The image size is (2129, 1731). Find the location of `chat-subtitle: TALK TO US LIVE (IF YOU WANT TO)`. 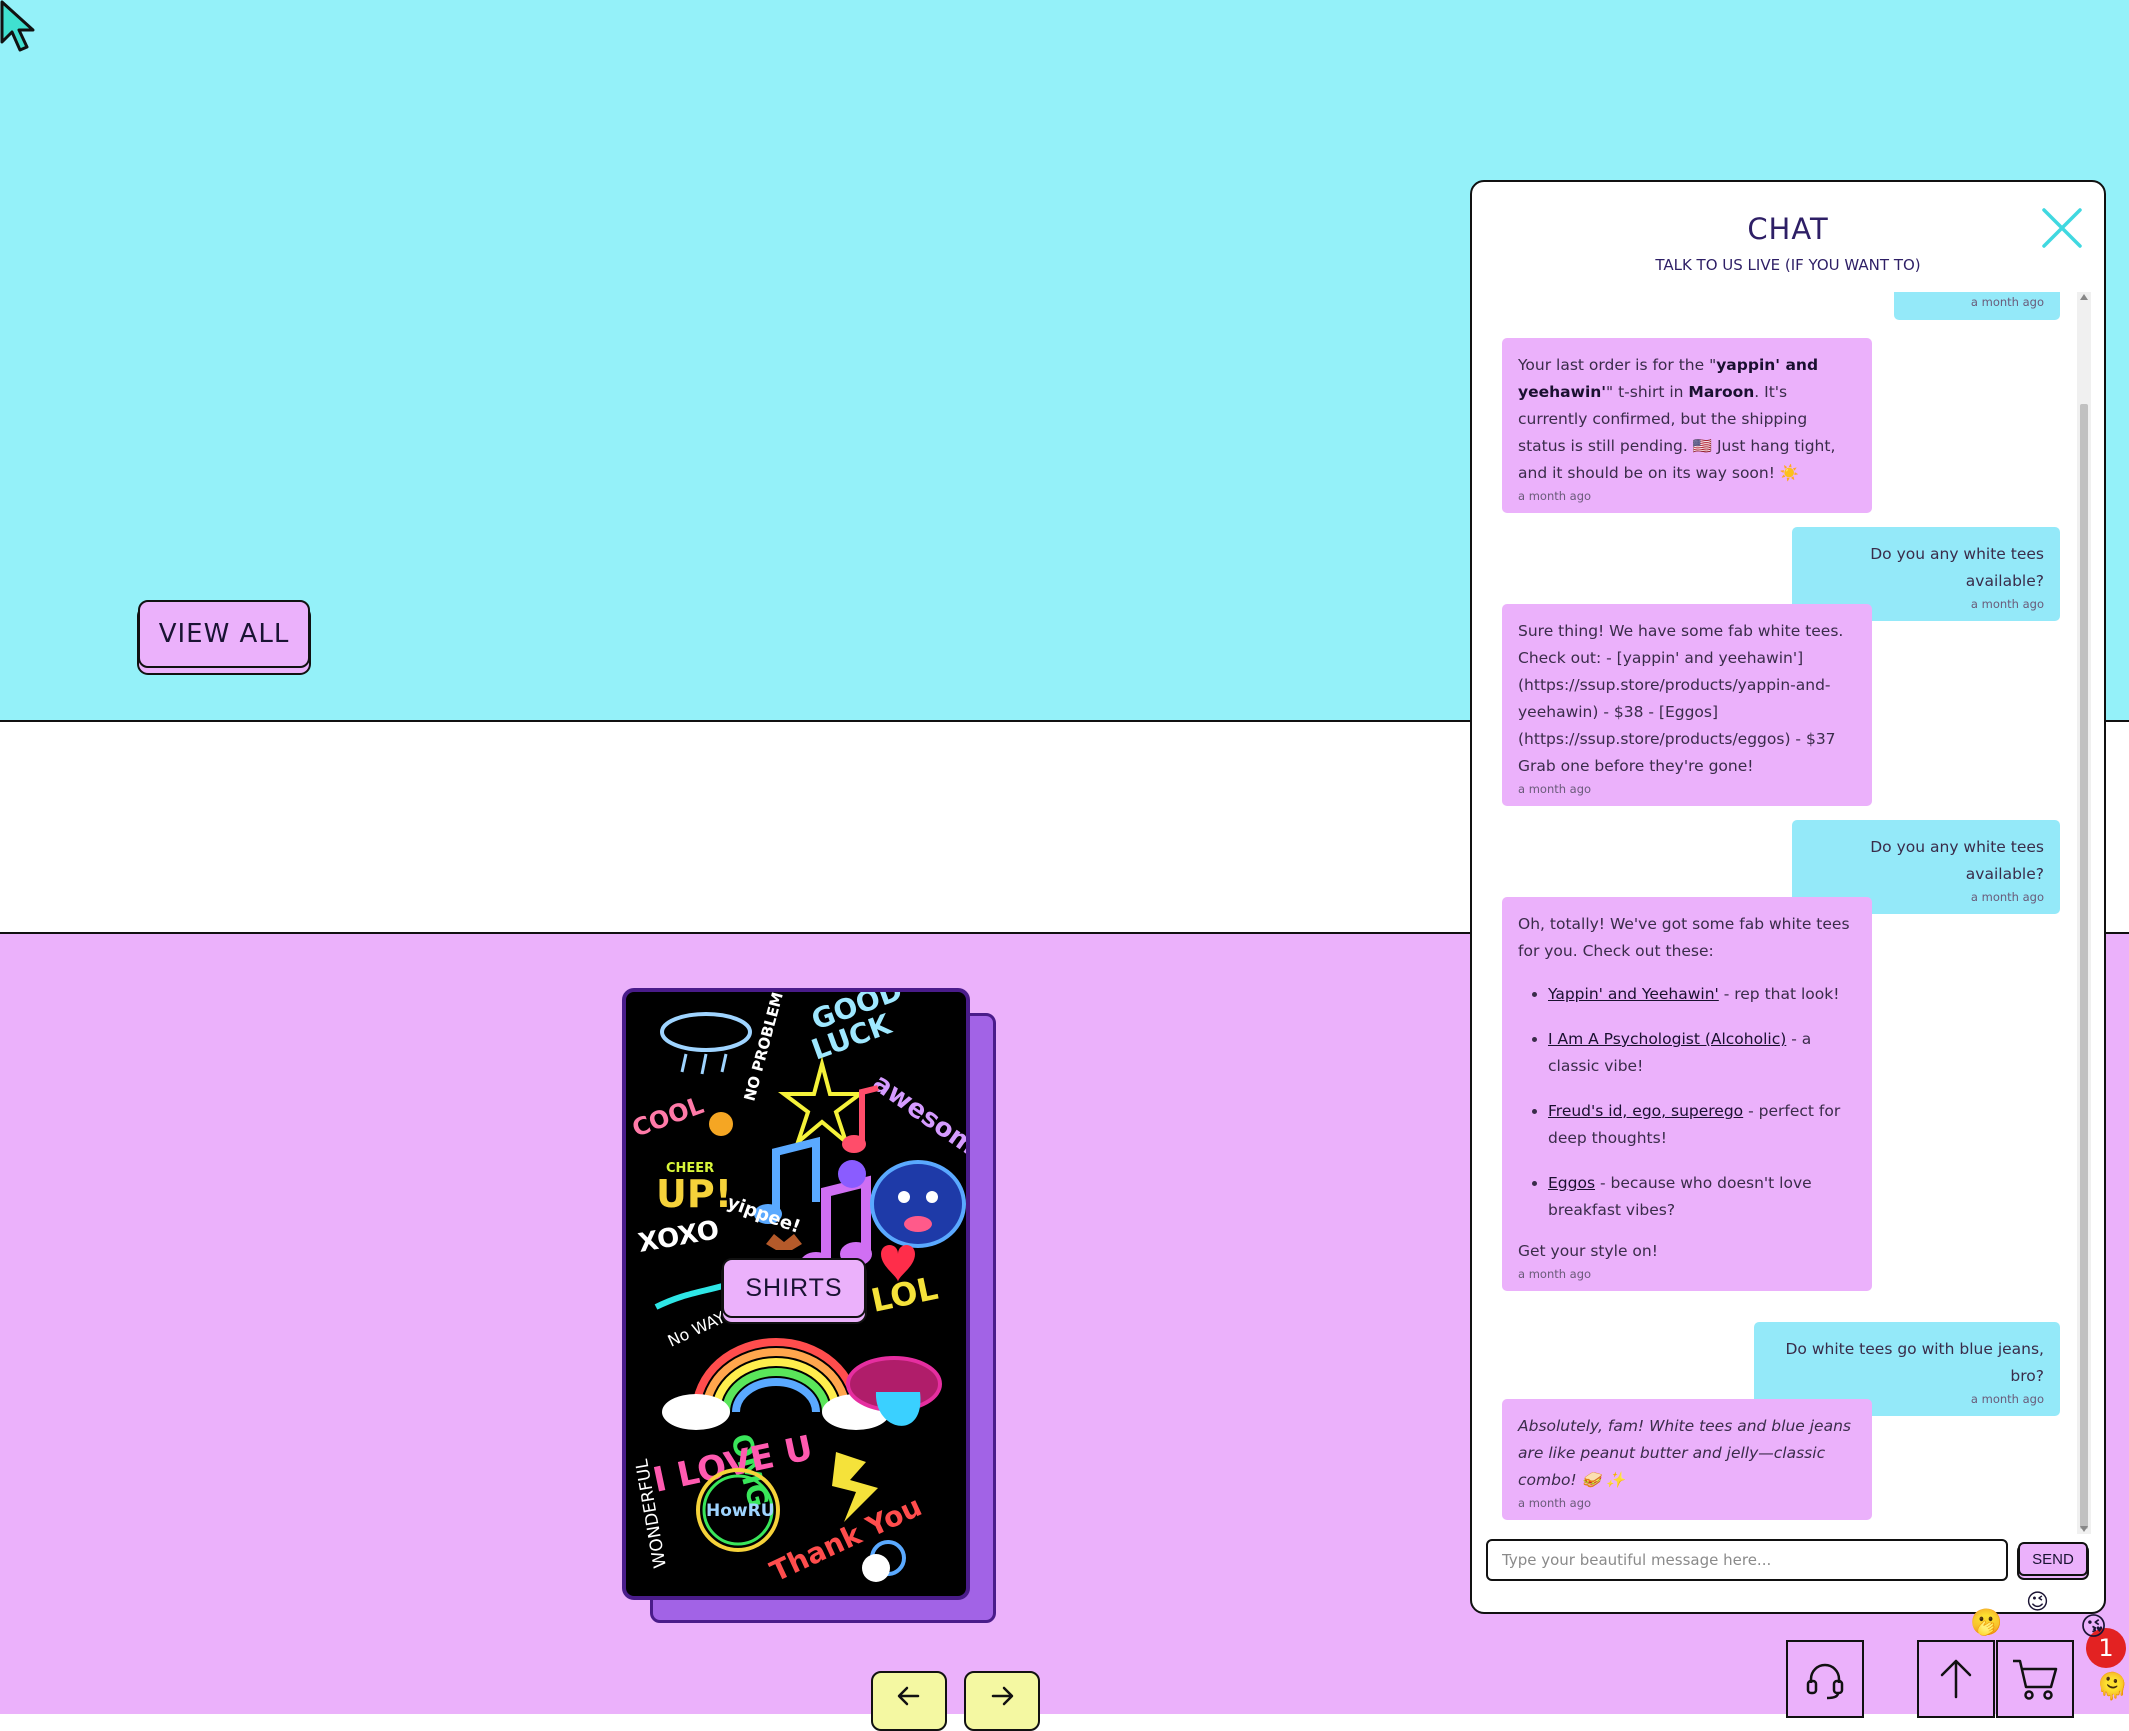

chat-subtitle: TALK TO US LIVE (IF YOU WANT TO) is located at coordinates (1788, 265).